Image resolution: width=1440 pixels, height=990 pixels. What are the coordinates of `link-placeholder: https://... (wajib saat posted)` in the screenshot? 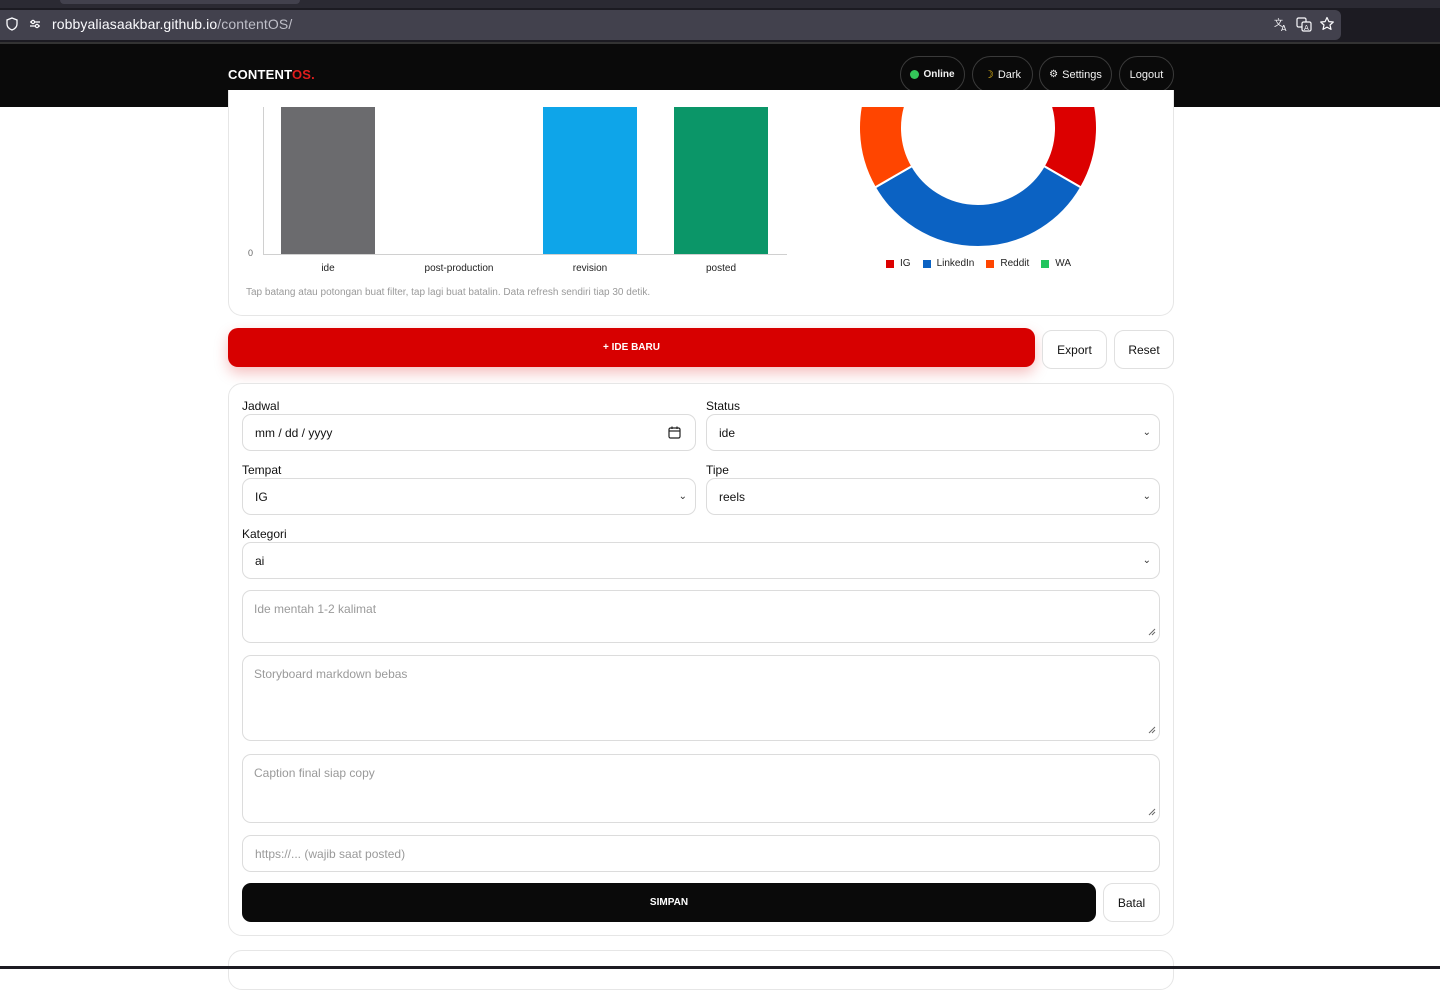 It's located at (330, 853).